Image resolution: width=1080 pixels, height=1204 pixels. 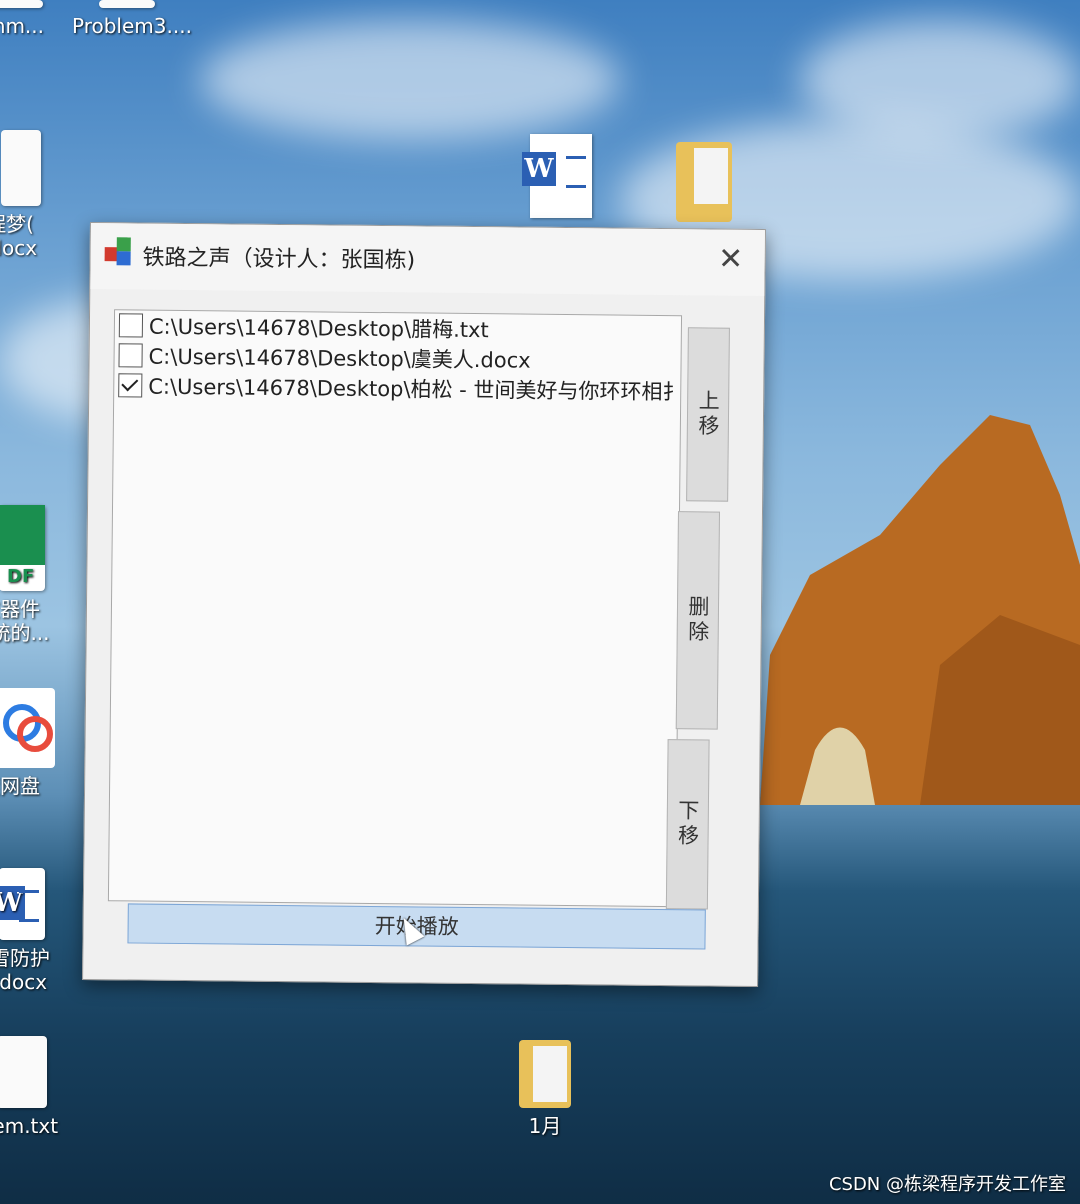 I want to click on text-file-icon, so click(x=23, y=1072).